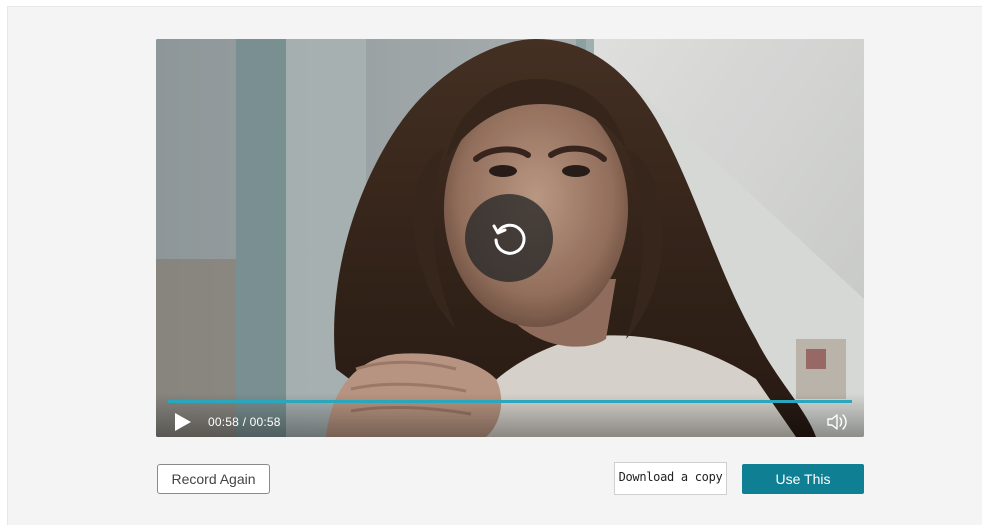 The width and height of the screenshot is (982, 525). What do you see at coordinates (213, 479) in the screenshot?
I see `record-again-button: Record Again` at bounding box center [213, 479].